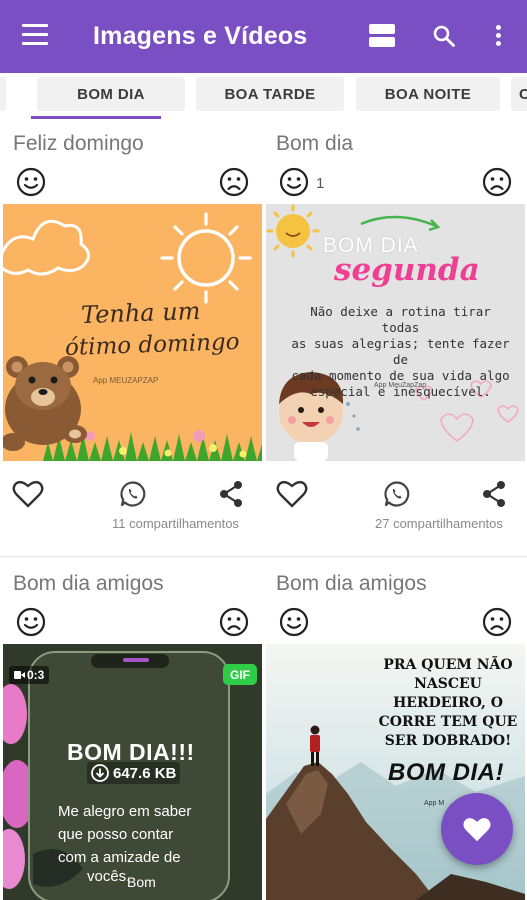  Describe the element at coordinates (175, 523) in the screenshot. I see `shares-count: 11 compartilhamentos` at that location.